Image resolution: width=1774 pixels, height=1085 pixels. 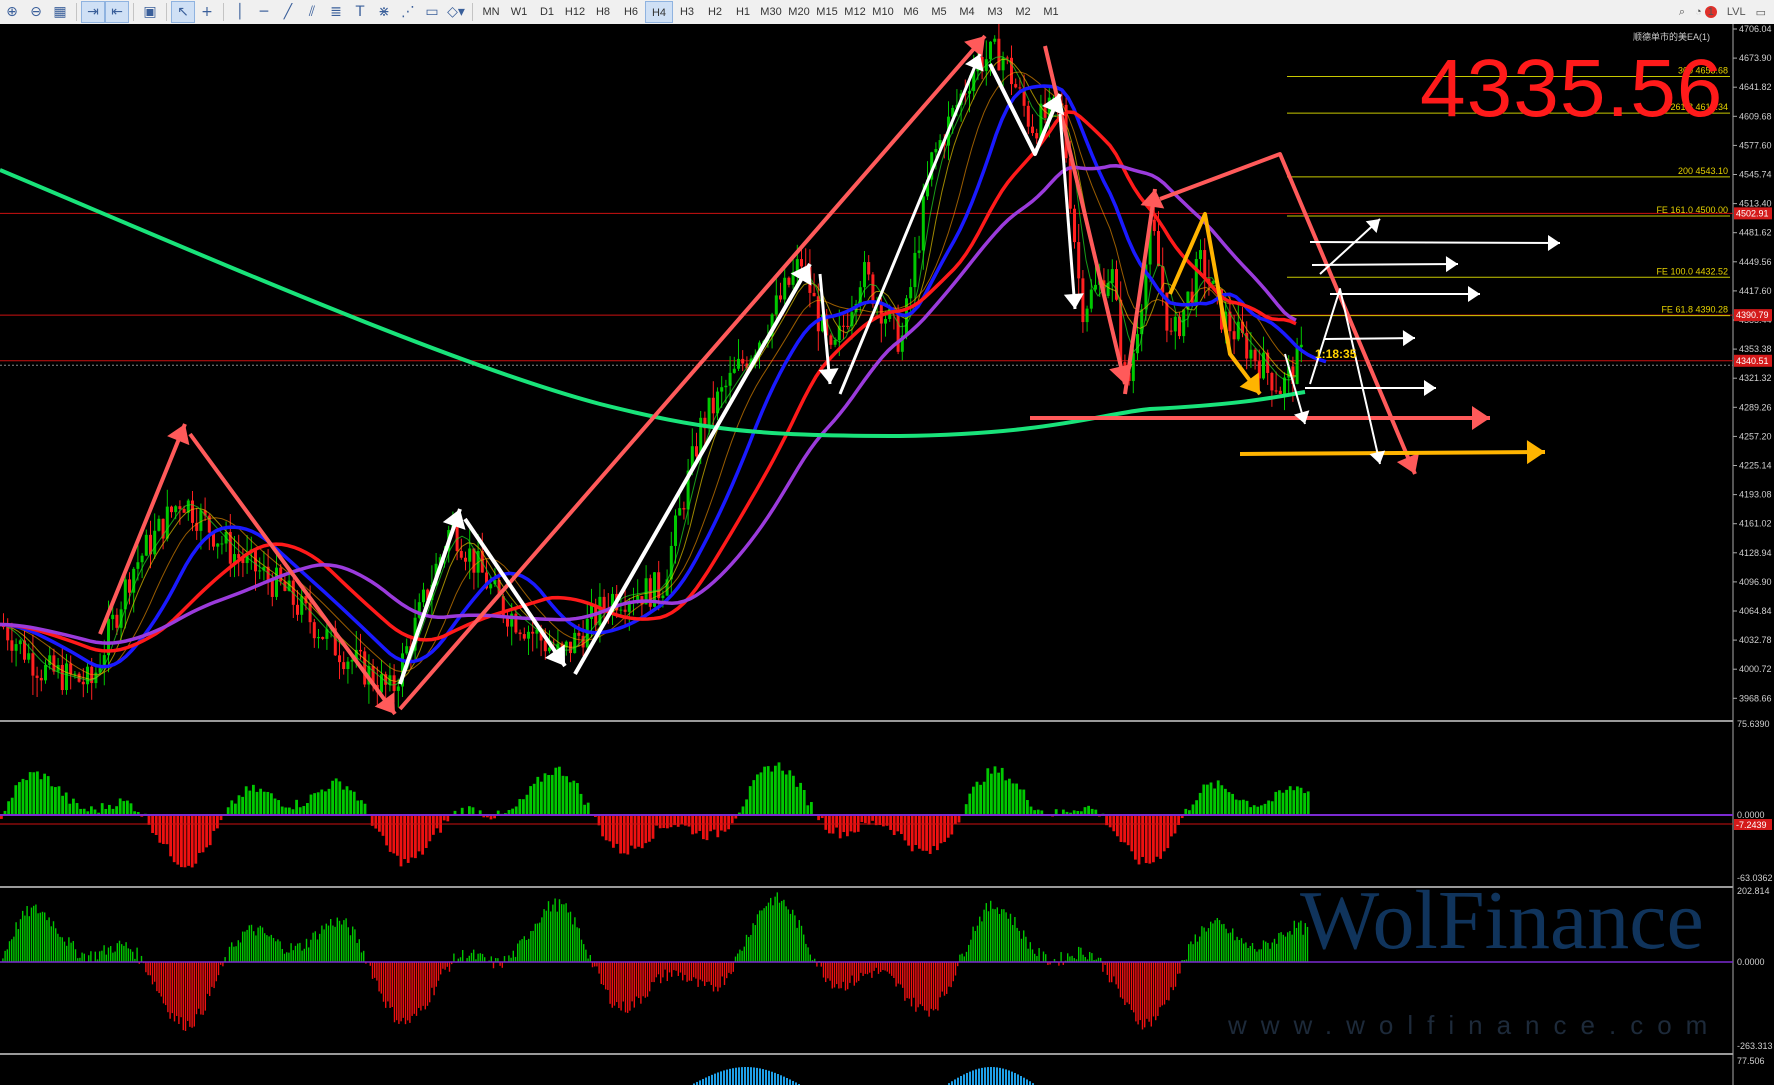 What do you see at coordinates (715, 12) in the screenshot?
I see `timeframe-h2: H2` at bounding box center [715, 12].